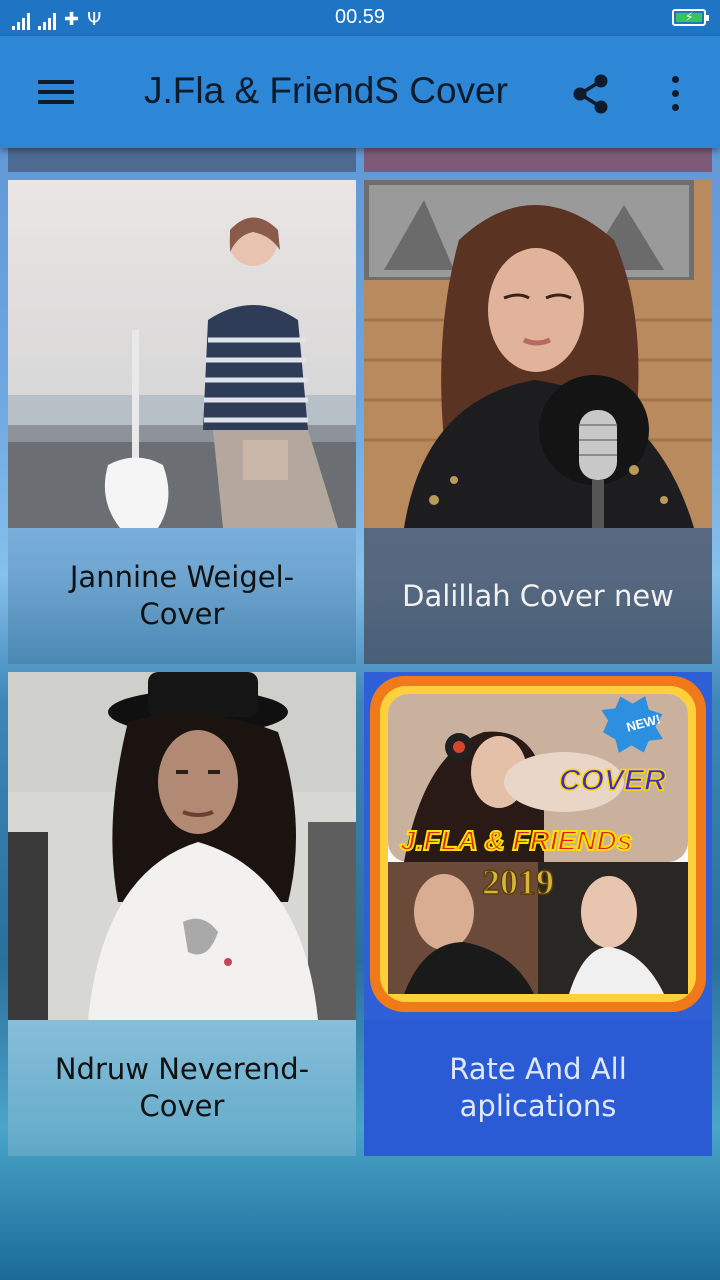 Image resolution: width=720 pixels, height=1280 pixels. I want to click on page-title: J.Fla & FriendS Cover, so click(326, 90).